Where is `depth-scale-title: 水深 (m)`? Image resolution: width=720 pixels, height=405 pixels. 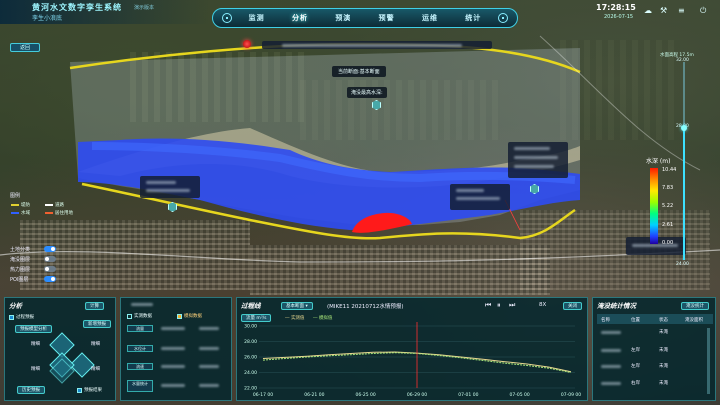
depth-scale-title: 水深 (m) is located at coordinates (658, 161).